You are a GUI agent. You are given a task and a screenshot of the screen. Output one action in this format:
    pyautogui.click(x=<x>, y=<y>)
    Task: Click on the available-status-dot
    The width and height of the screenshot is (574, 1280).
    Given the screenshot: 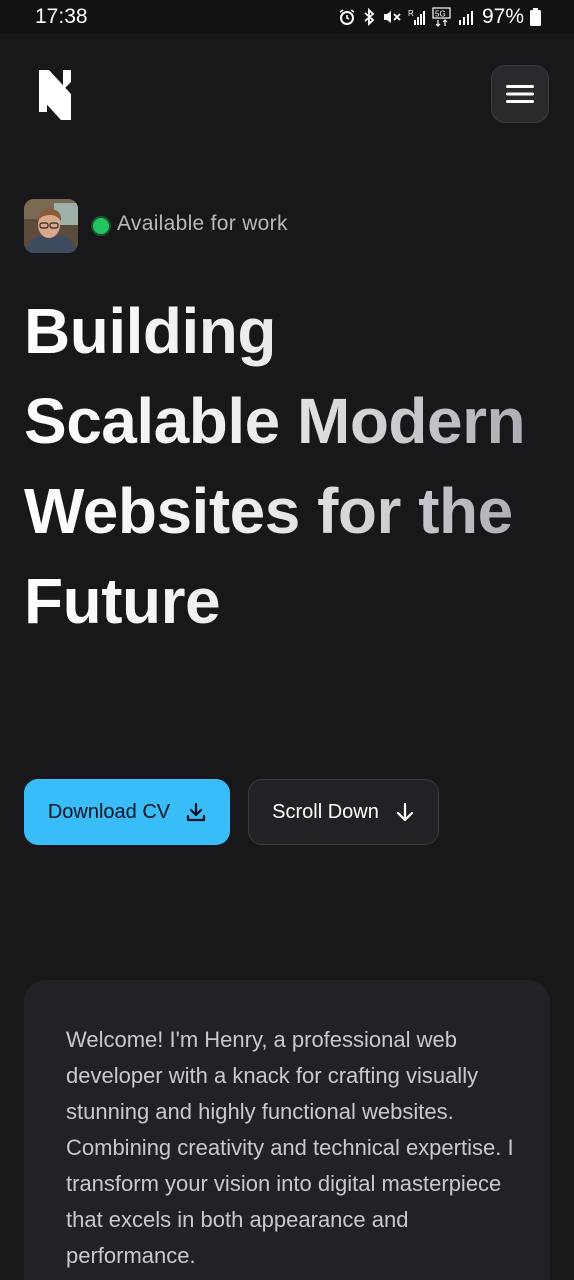 What is the action you would take?
    pyautogui.click(x=101, y=226)
    